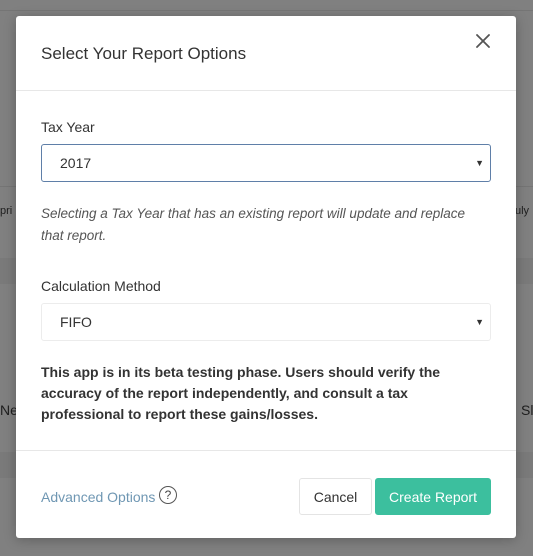  I want to click on bg-gridline, so click(266, 10).